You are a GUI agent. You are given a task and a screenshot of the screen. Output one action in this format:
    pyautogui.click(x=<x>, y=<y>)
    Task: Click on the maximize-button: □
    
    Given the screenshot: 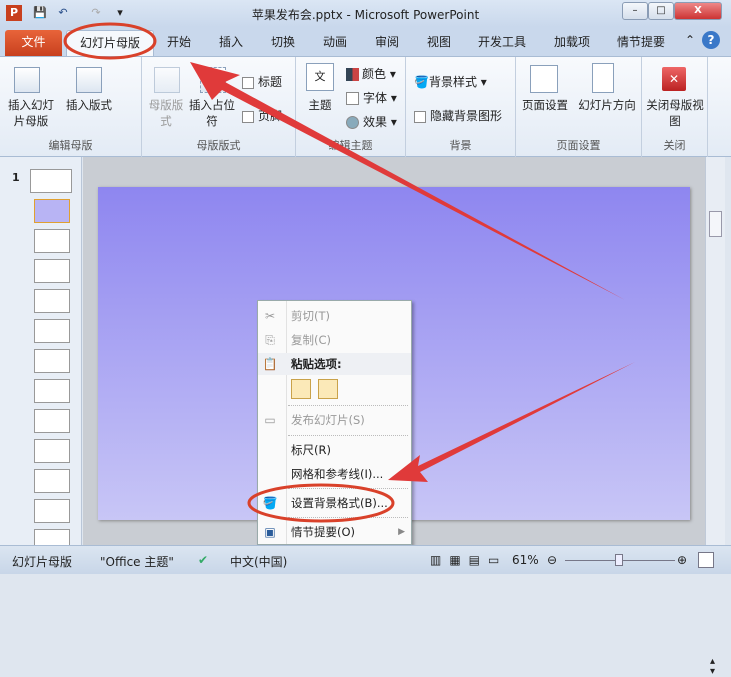 What is the action you would take?
    pyautogui.click(x=661, y=11)
    